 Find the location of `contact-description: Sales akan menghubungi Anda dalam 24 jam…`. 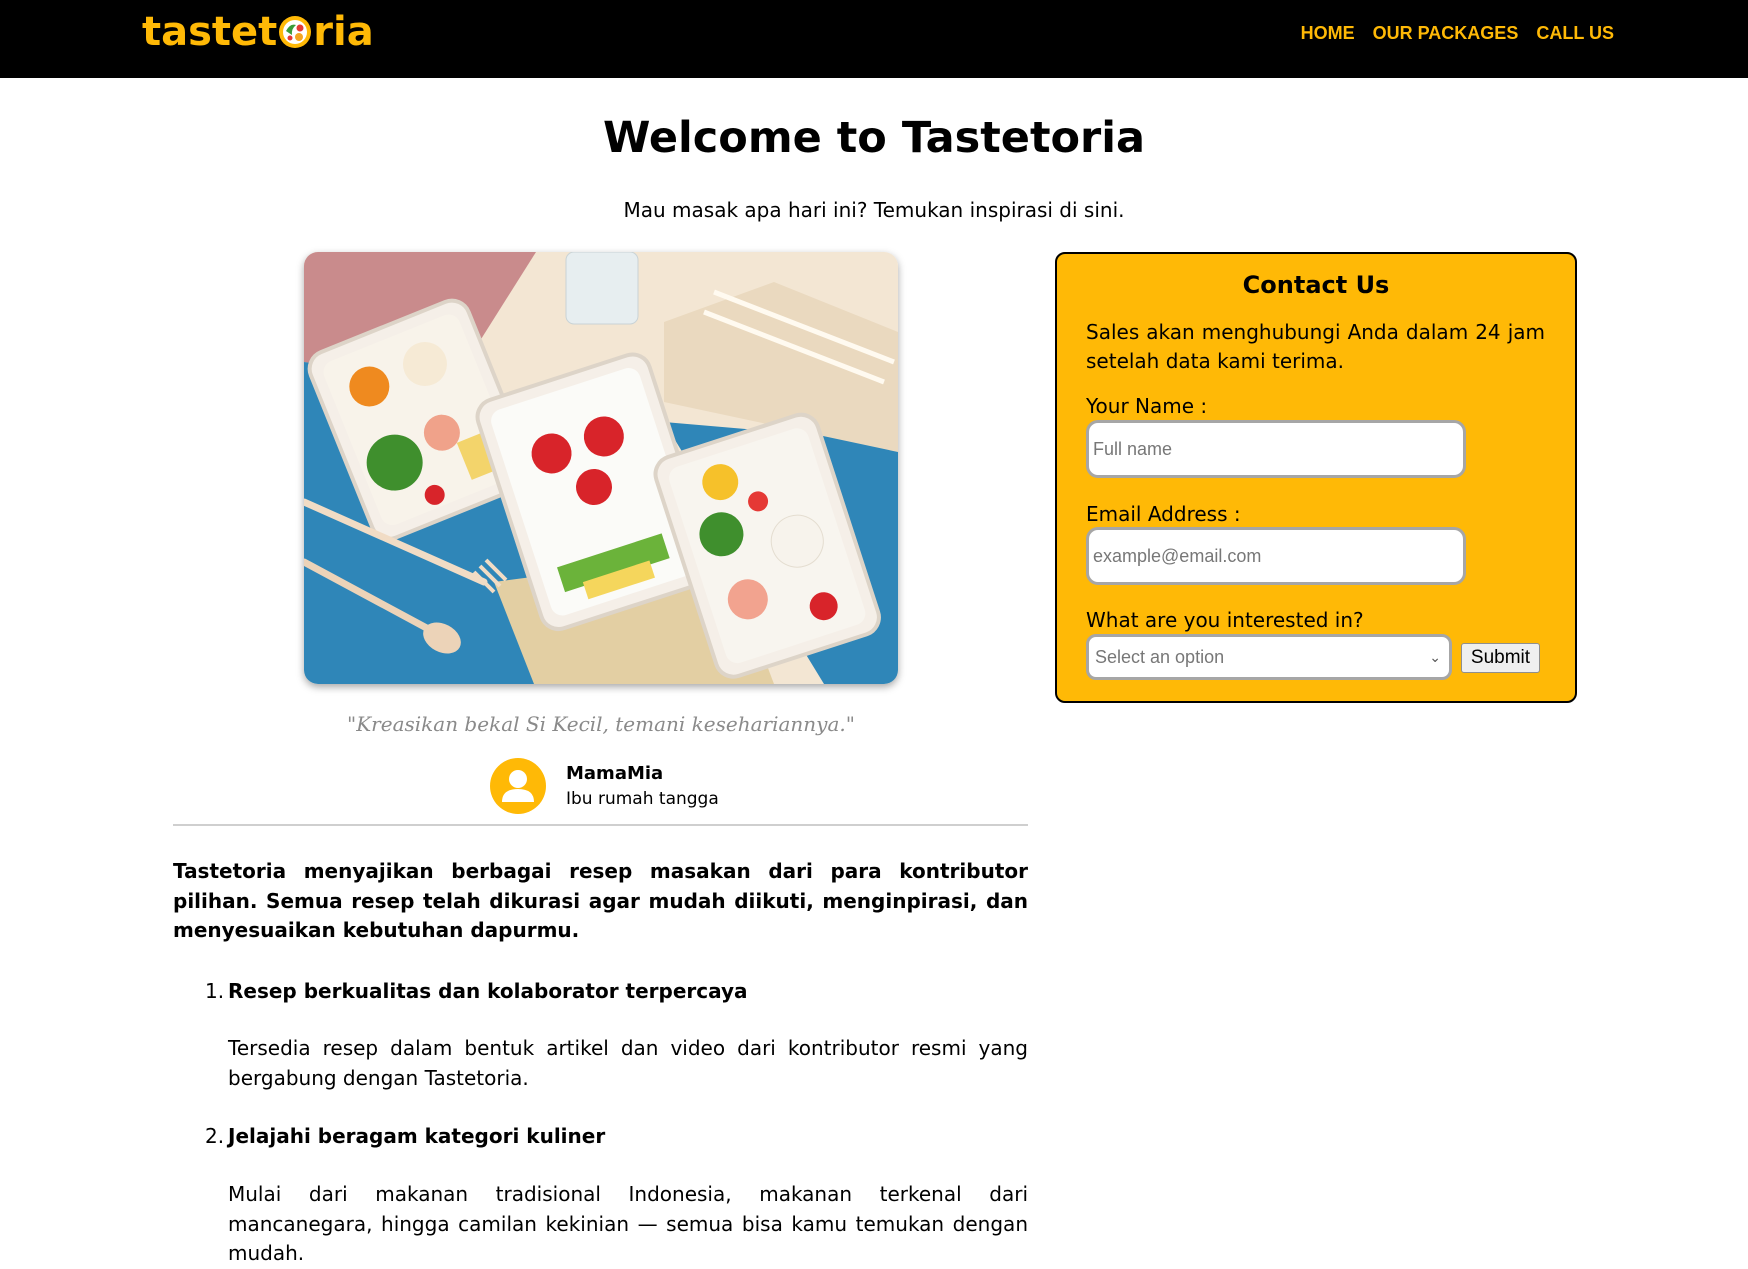

contact-description: Sales akan menghubungi Anda dalam 24 jam… is located at coordinates (1315, 346).